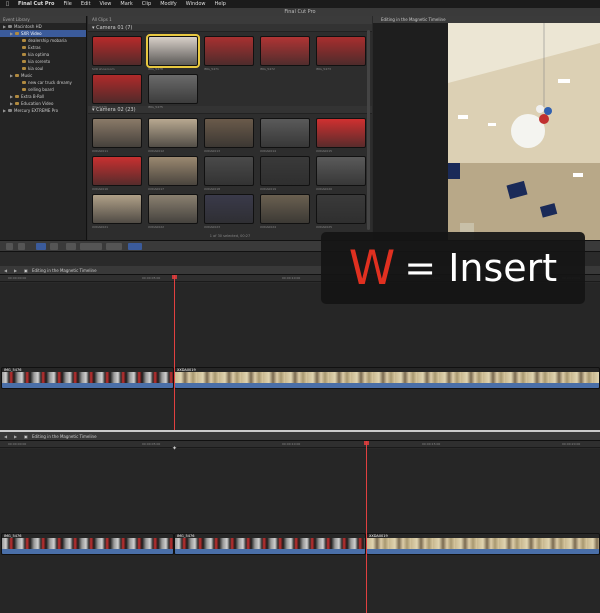 The width and height of the screenshot is (600, 613). Describe the element at coordinates (230, 110) in the screenshot. I see `section-camera-02: ▾ Camera 02 (23)` at that location.